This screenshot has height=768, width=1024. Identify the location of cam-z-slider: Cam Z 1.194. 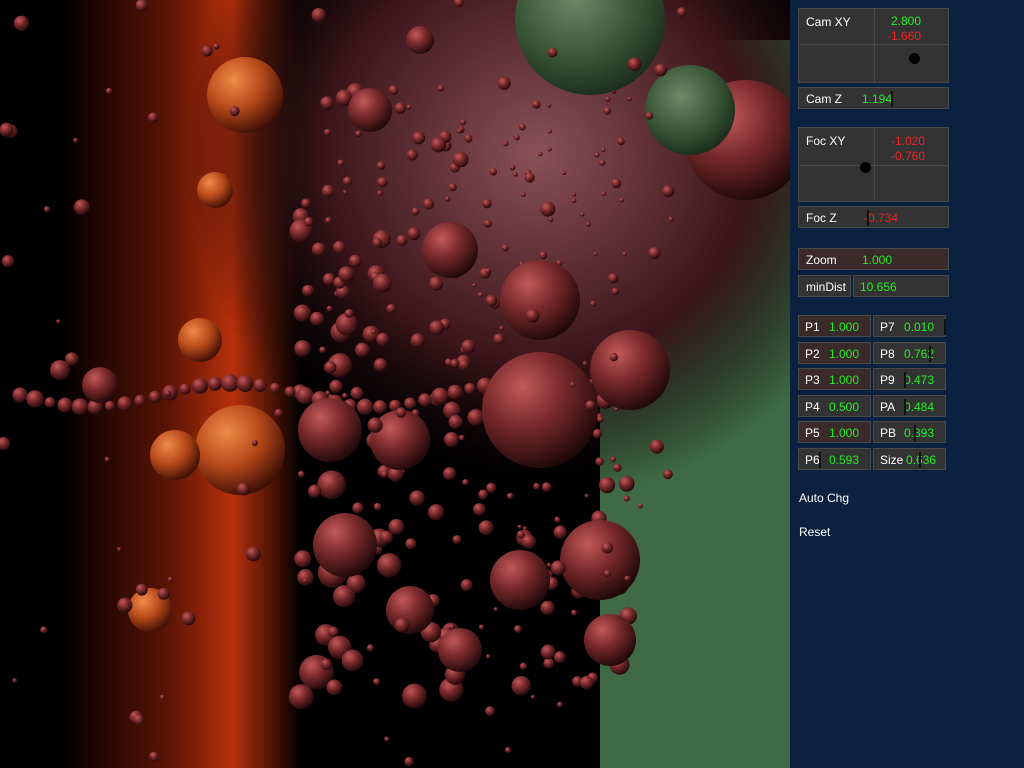
(873, 98).